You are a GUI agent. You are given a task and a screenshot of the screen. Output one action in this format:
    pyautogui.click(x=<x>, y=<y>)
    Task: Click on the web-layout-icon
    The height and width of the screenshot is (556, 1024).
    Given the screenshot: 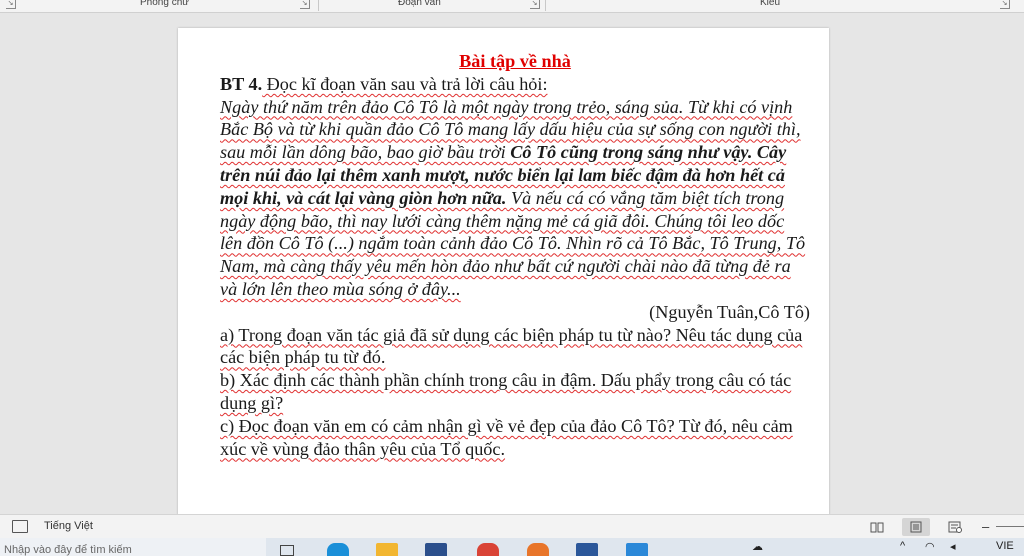 What is the action you would take?
    pyautogui.click(x=955, y=527)
    